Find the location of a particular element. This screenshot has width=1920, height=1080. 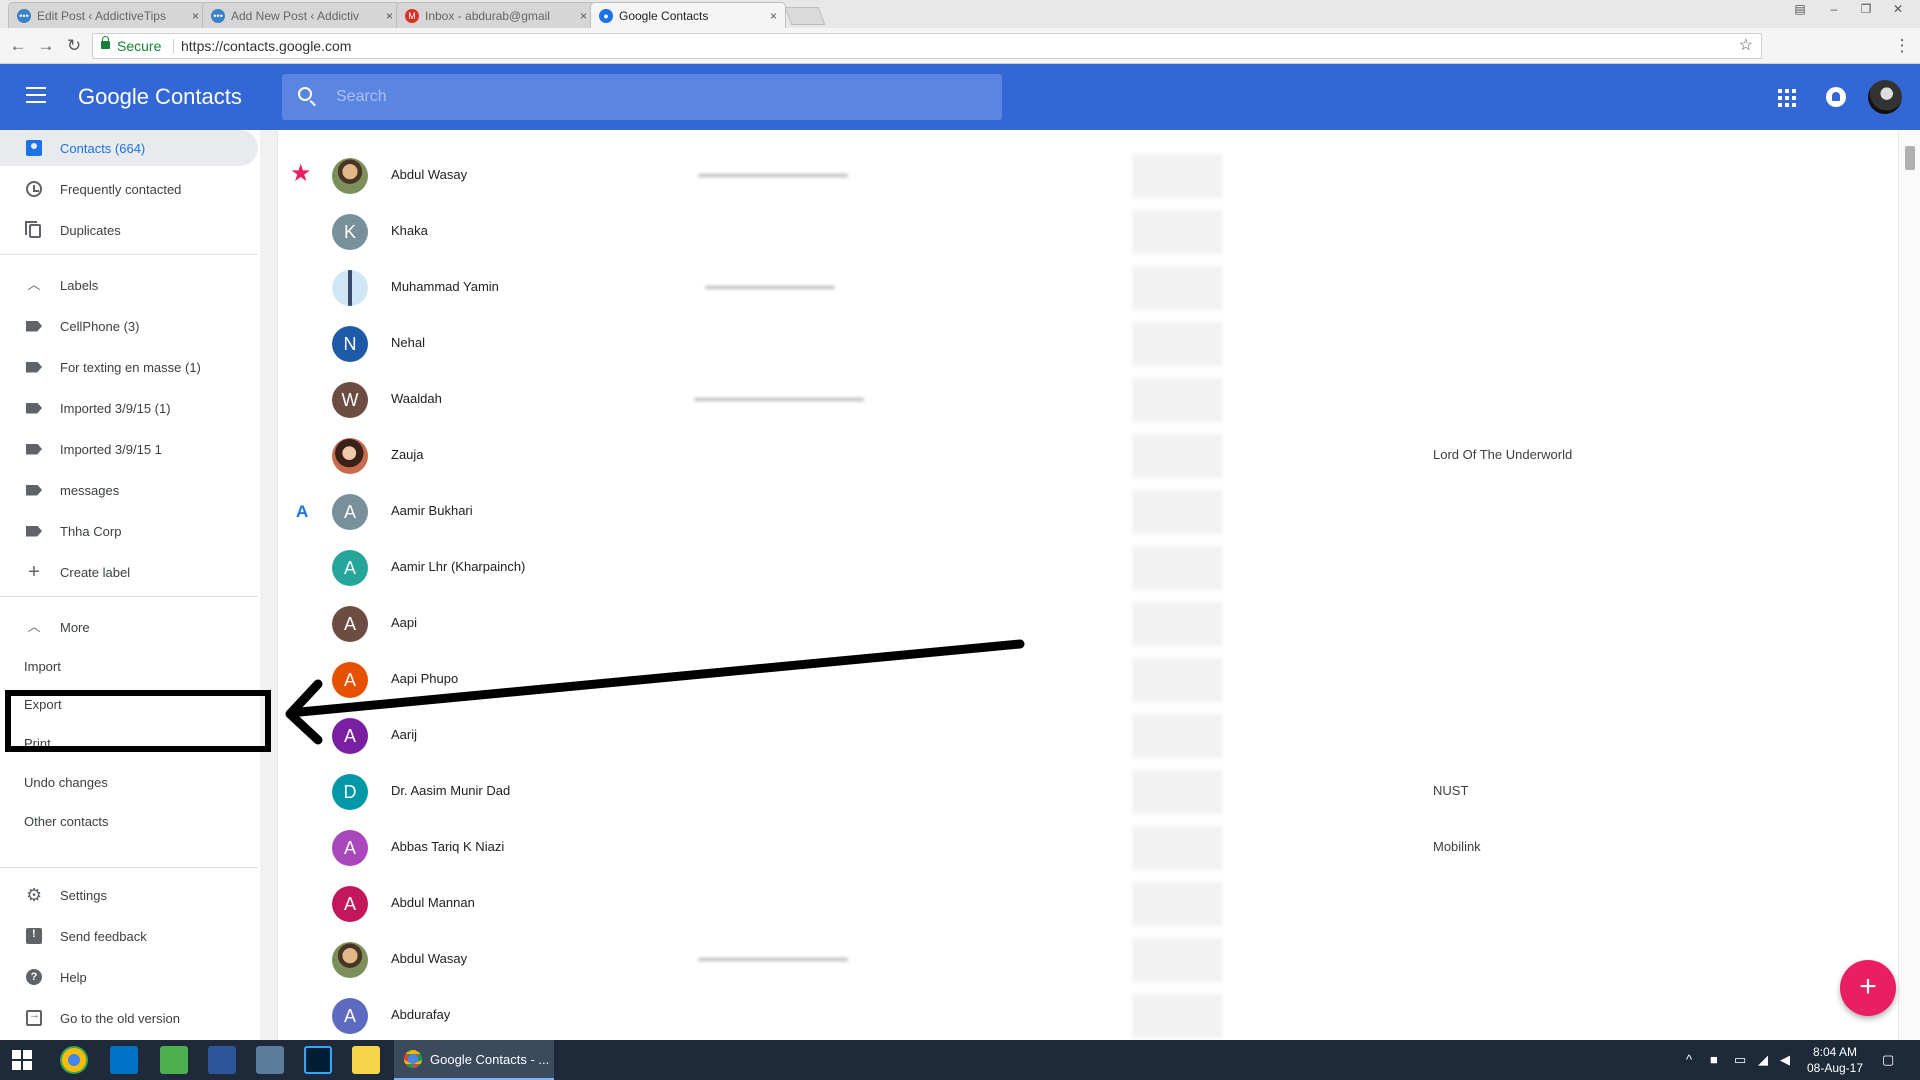

contact-row: D Dr. Aasim Munir Dad NUST is located at coordinates (1087, 792).